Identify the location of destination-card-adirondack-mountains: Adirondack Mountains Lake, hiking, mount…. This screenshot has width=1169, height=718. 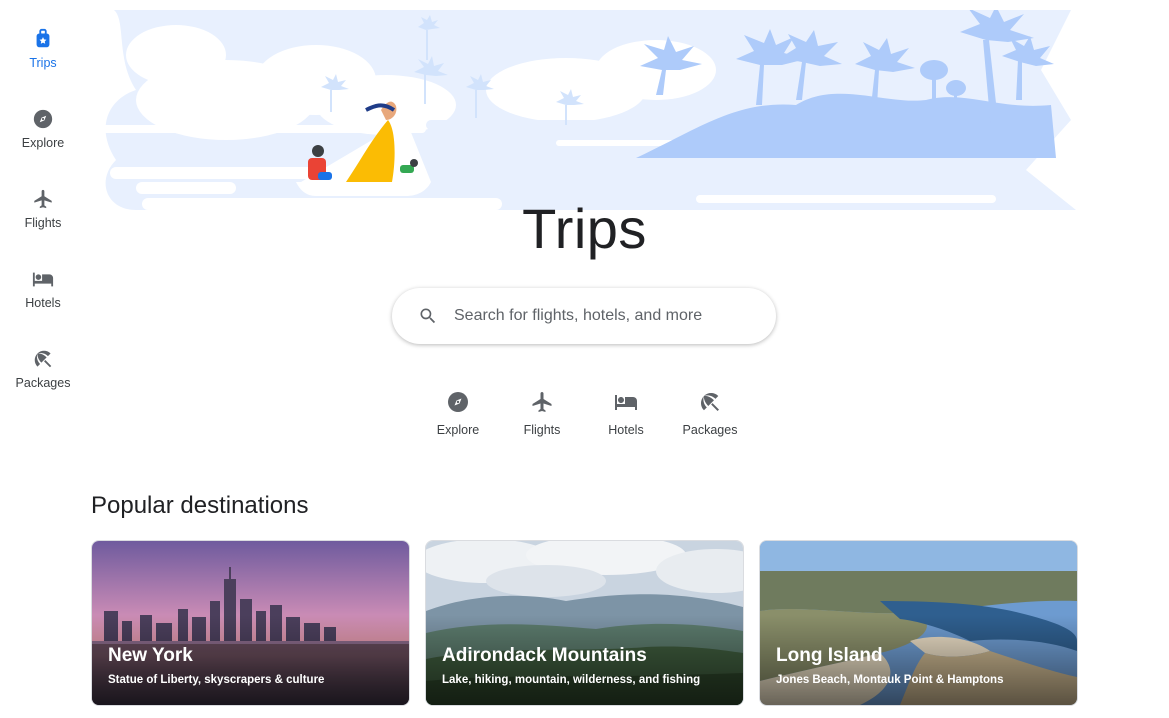
(584, 623).